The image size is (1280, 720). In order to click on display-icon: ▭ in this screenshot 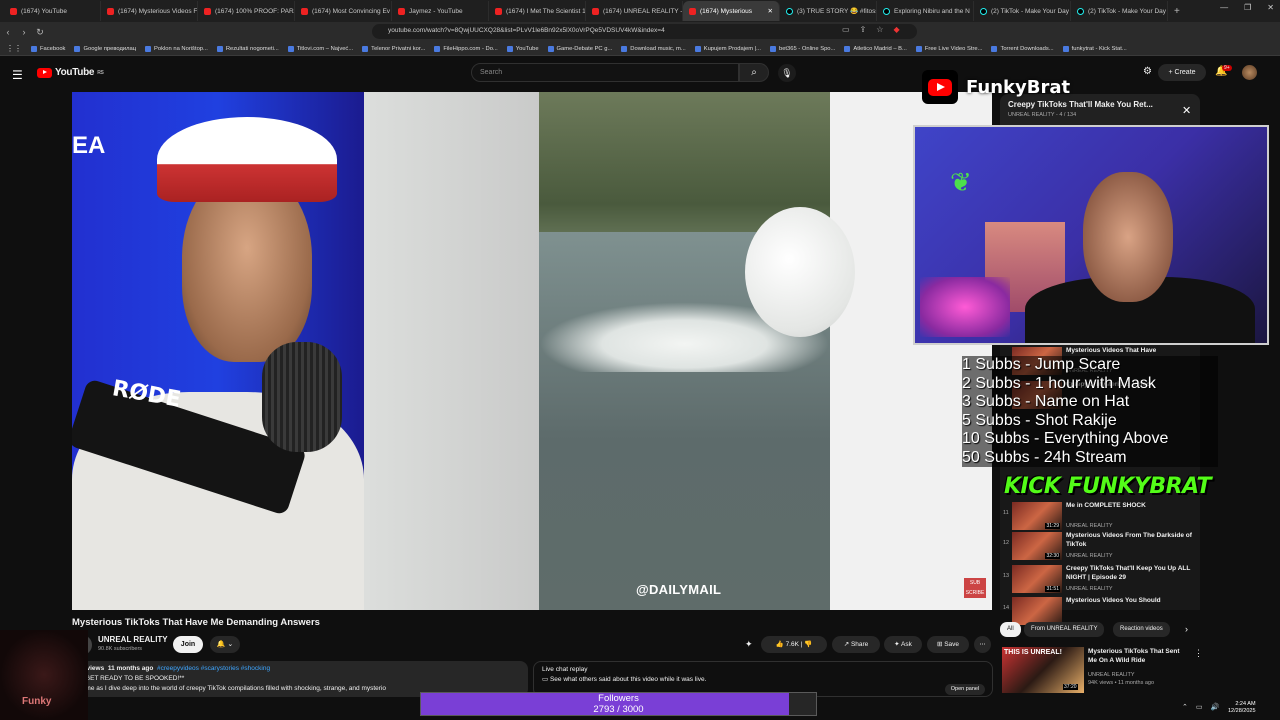, I will do `click(1199, 707)`.